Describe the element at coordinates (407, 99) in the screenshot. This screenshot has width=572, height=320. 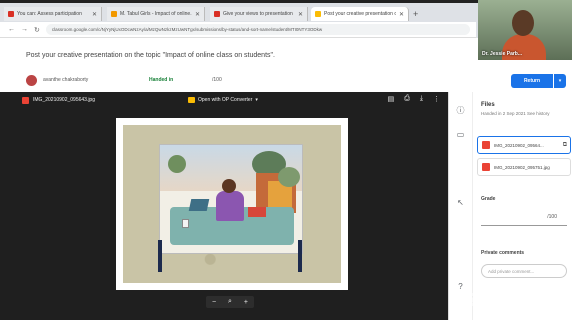
I see `print-icon: ⎙` at that location.